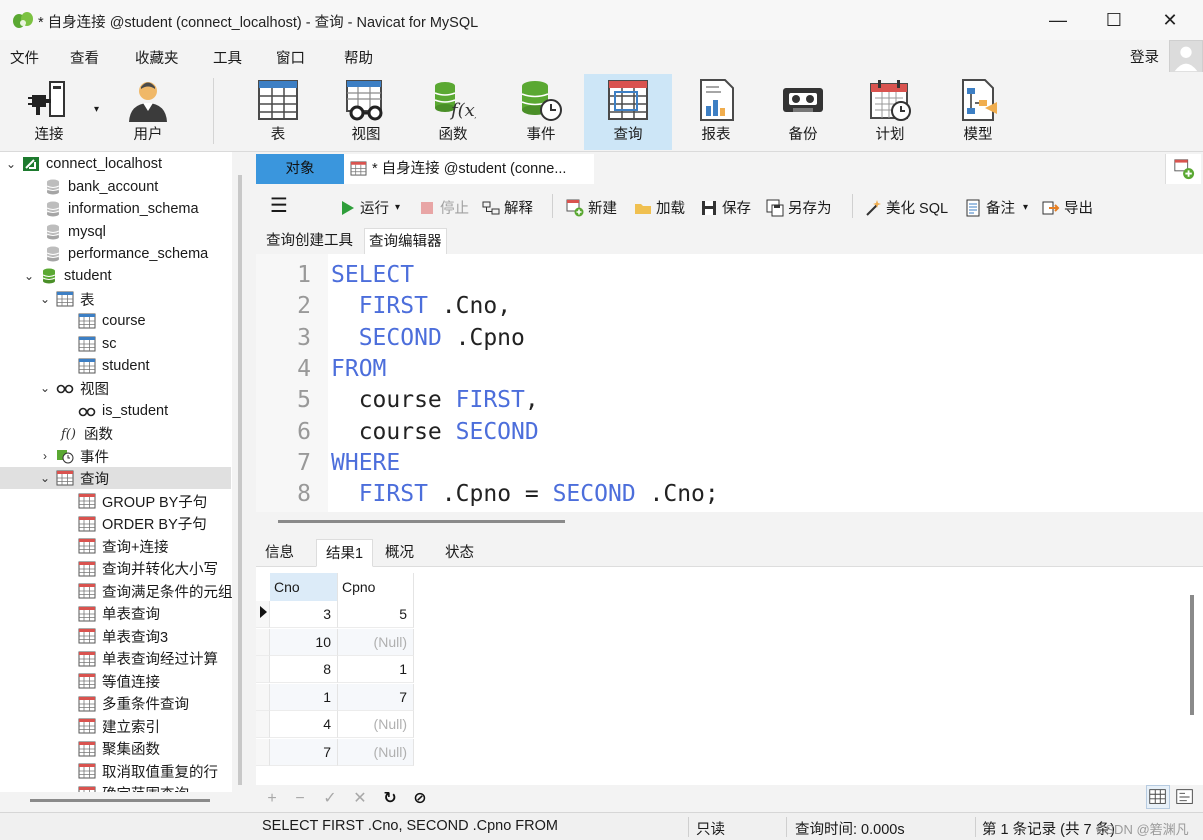  Describe the element at coordinates (279, 553) in the screenshot. I see `tab-message: 信息` at that location.